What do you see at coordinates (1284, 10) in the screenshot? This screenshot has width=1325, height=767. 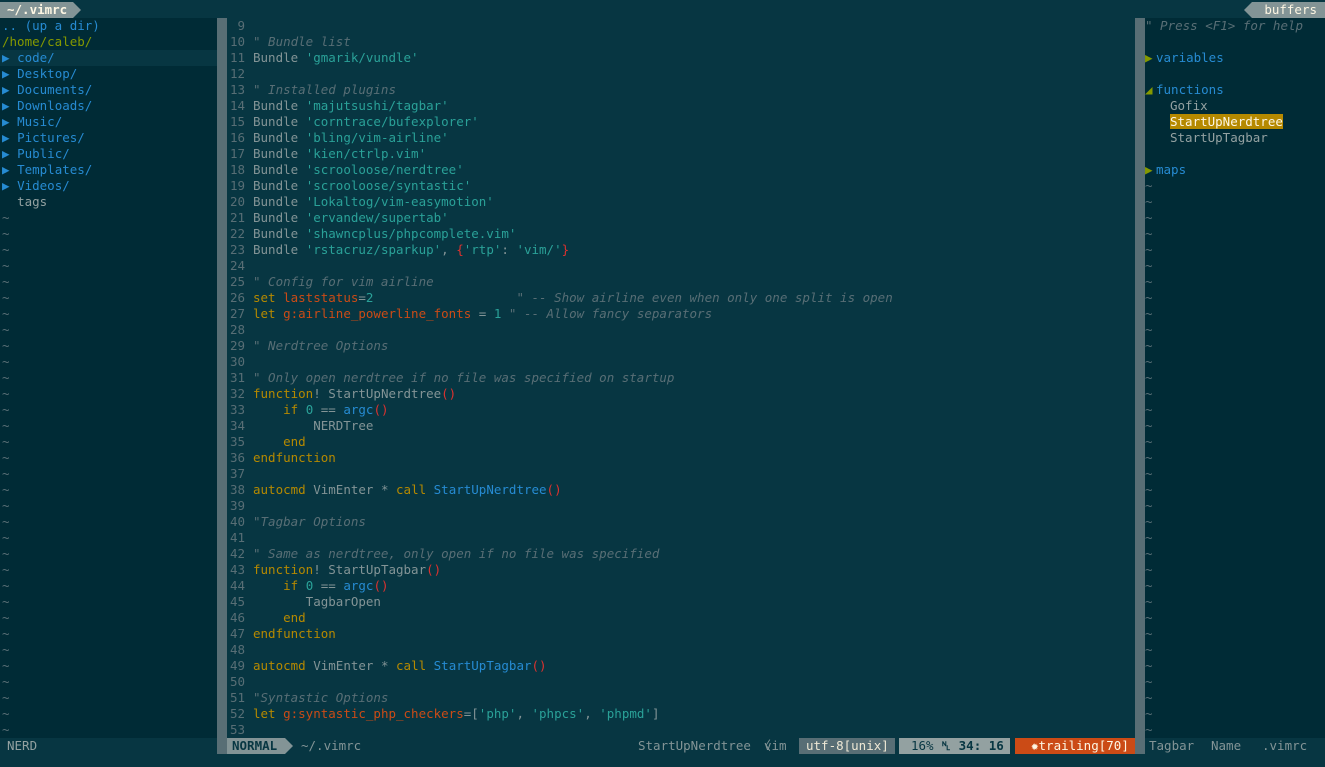 I see `buffers-label: buffers` at bounding box center [1284, 10].